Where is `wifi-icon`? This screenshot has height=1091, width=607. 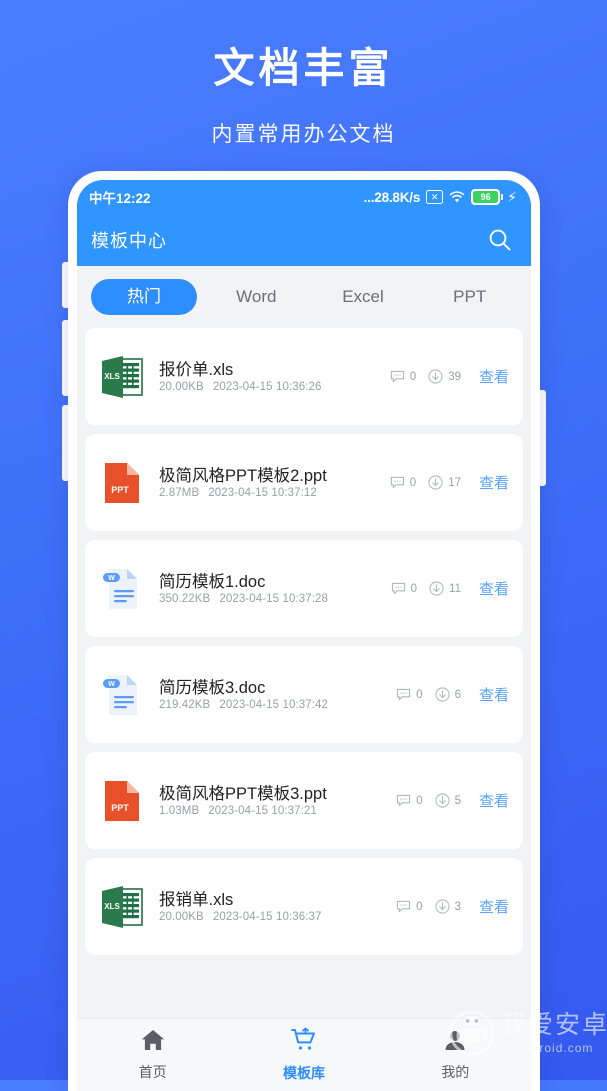
wifi-icon is located at coordinates (457, 197).